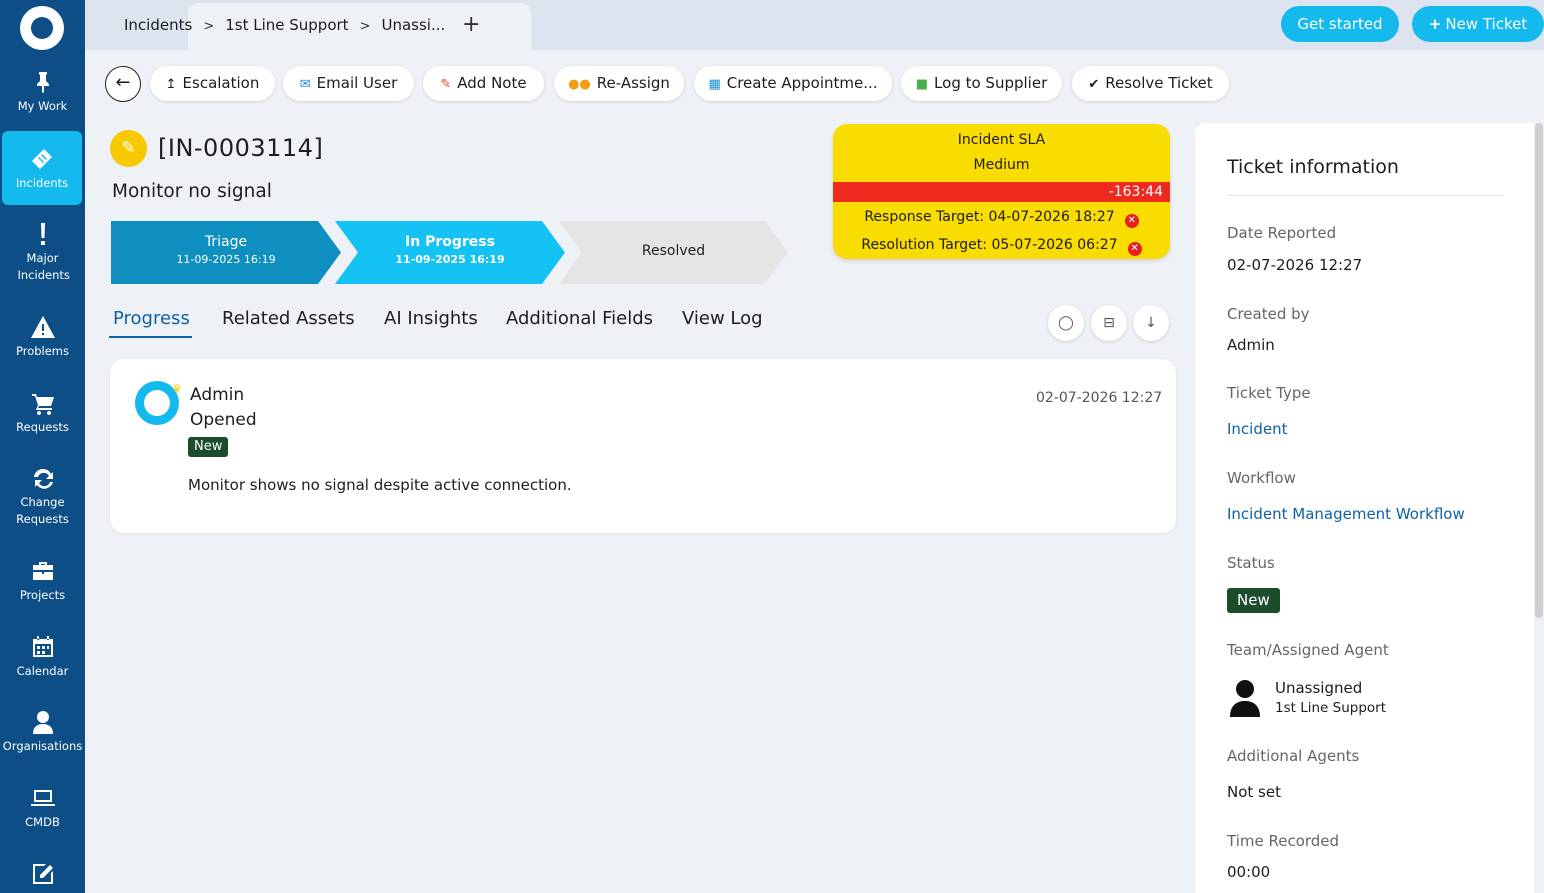 The width and height of the screenshot is (1544, 893). I want to click on resolve-ticket-button: ✔ Resolve Ticket, so click(1150, 83).